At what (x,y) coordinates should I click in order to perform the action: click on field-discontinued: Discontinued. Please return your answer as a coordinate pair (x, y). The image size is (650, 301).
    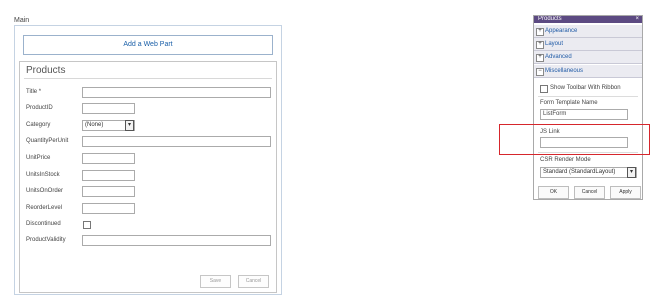
    Looking at the image, I should click on (149, 225).